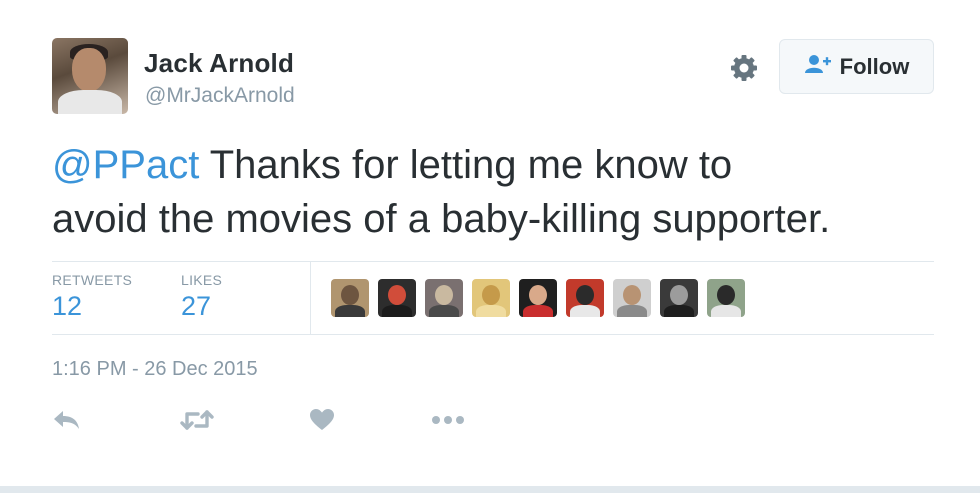 This screenshot has width=980, height=493. Describe the element at coordinates (89, 70) in the screenshot. I see `avatar-face` at that location.